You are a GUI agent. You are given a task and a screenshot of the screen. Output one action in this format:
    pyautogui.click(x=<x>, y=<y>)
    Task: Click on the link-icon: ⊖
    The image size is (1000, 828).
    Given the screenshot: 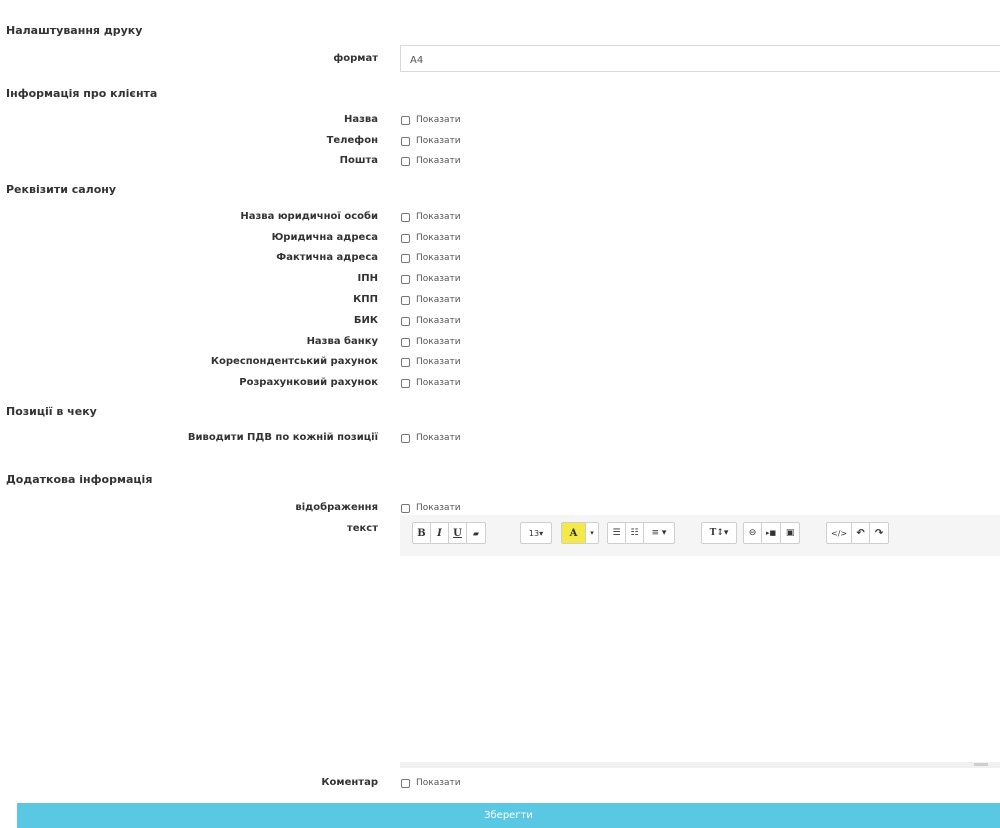 What is the action you would take?
    pyautogui.click(x=753, y=533)
    